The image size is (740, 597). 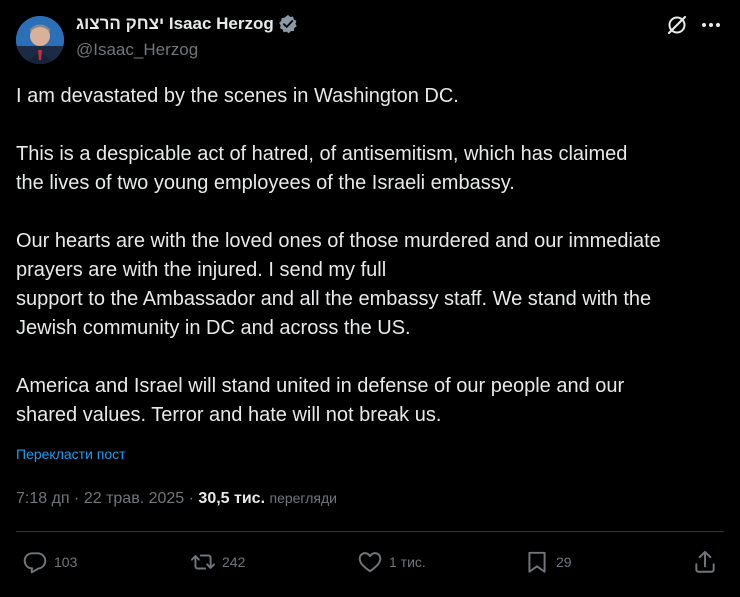 I want to click on author-display-name: יצחק הרצוג Isaac Herzog, so click(x=175, y=24).